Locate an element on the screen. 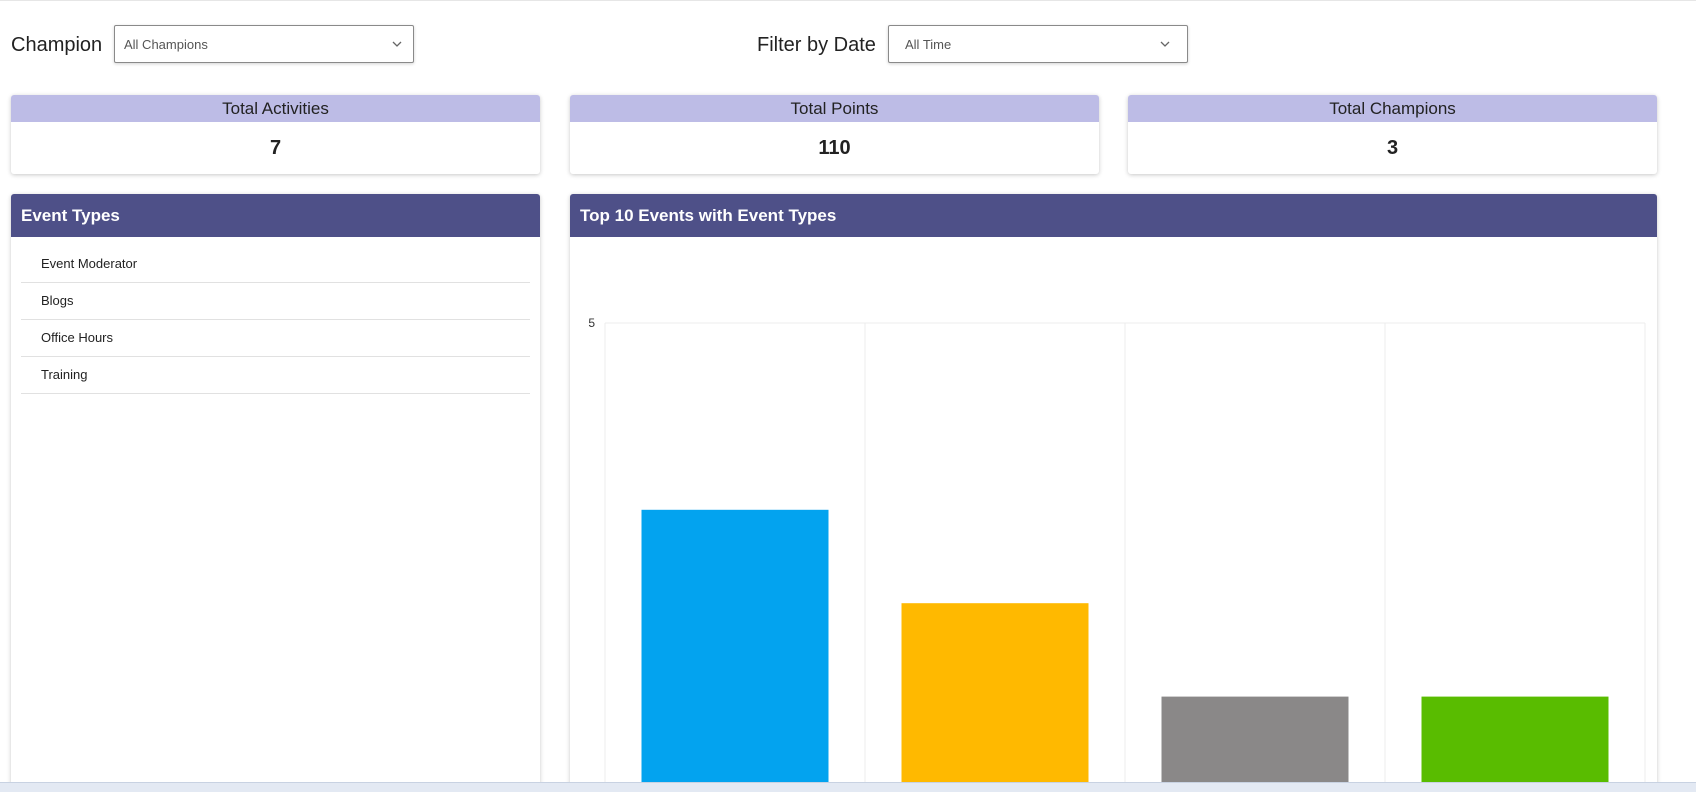 This screenshot has width=1696, height=792. chart-title: Top 10 Events with Event Types is located at coordinates (1113, 215).